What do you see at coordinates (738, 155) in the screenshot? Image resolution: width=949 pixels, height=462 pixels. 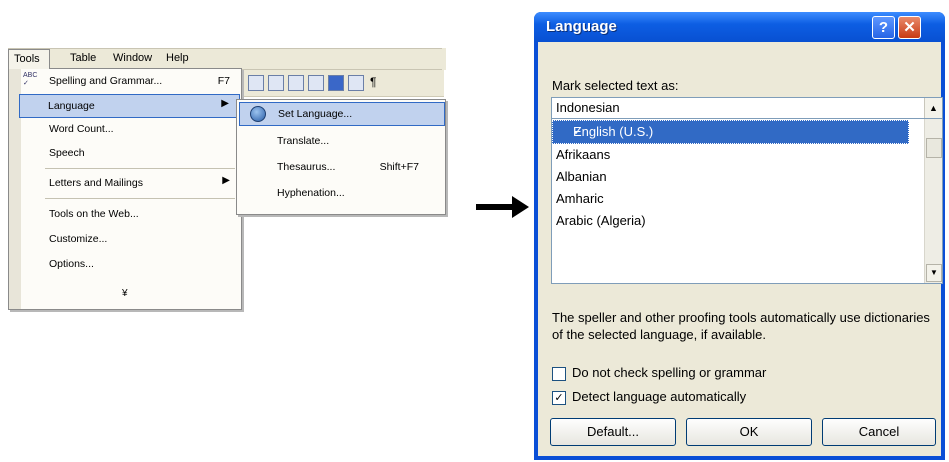 I see `list-item: Afrikaans` at bounding box center [738, 155].